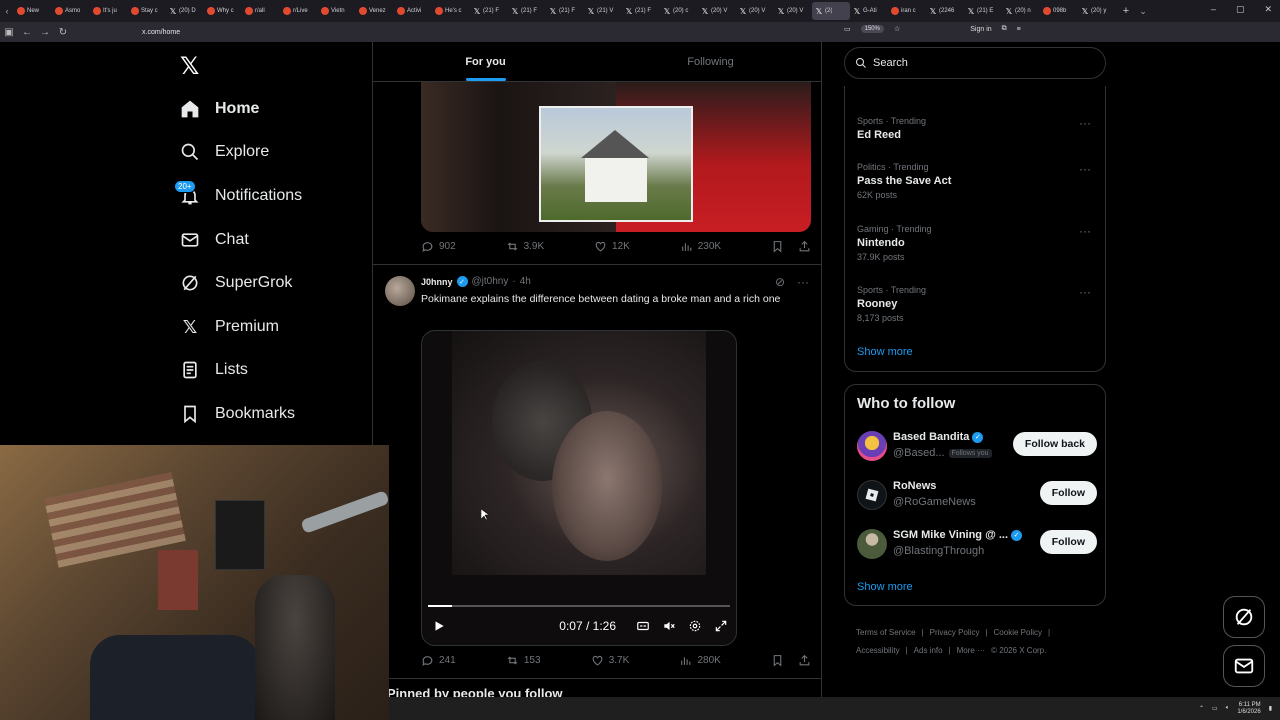 The image size is (1280, 720). What do you see at coordinates (1201, 708) in the screenshot?
I see `tray-chevron-icon: ⌃` at bounding box center [1201, 708].